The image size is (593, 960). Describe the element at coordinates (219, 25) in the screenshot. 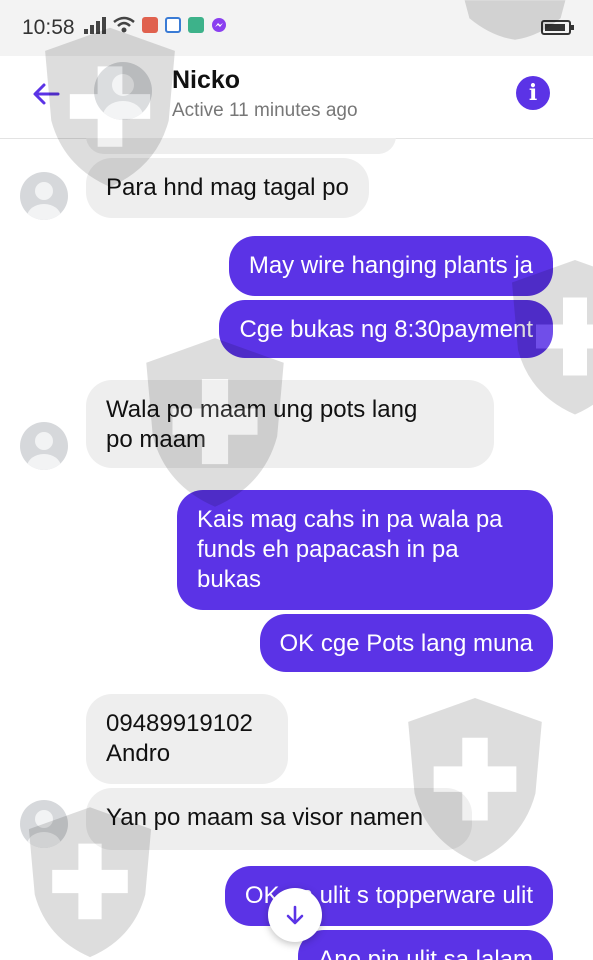

I see `messenger-icon` at that location.